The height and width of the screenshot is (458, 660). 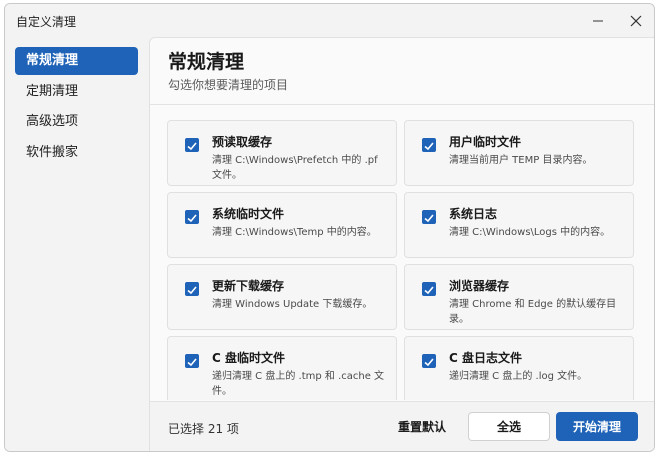 I want to click on item-title: 浏览器缓存, so click(x=479, y=286).